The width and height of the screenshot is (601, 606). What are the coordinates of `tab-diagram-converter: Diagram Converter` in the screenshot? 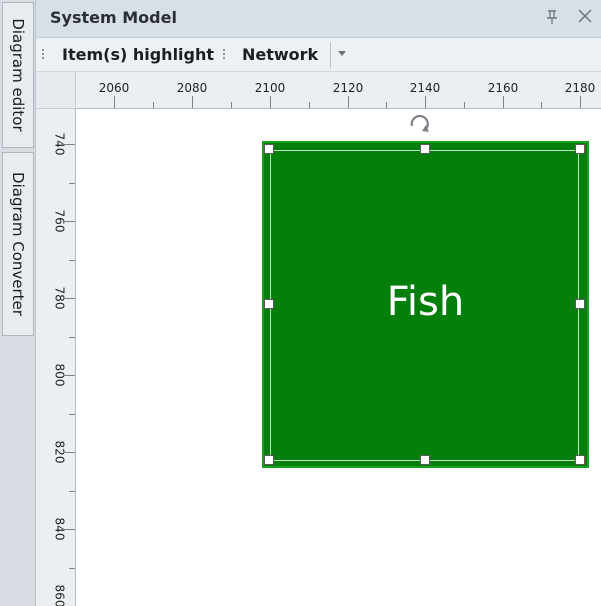 It's located at (18, 244).